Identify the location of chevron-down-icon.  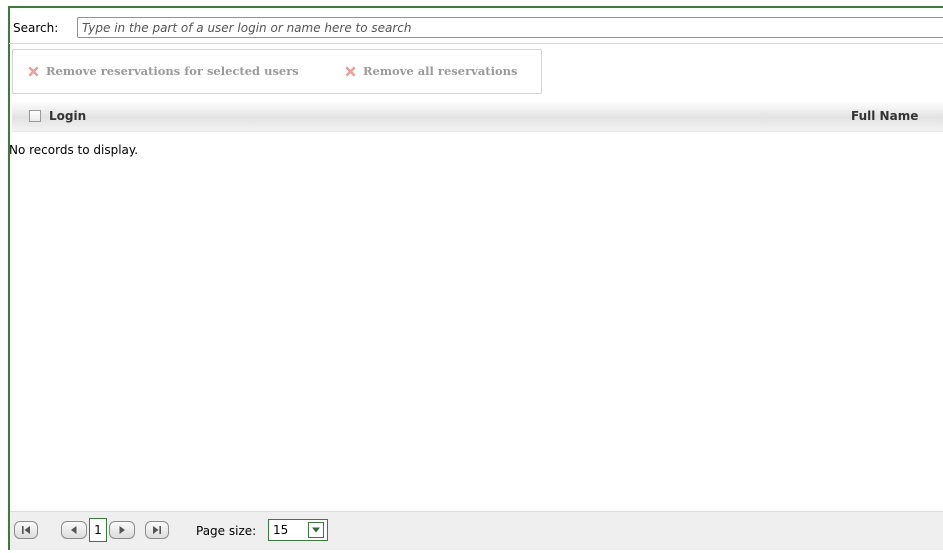
(316, 530).